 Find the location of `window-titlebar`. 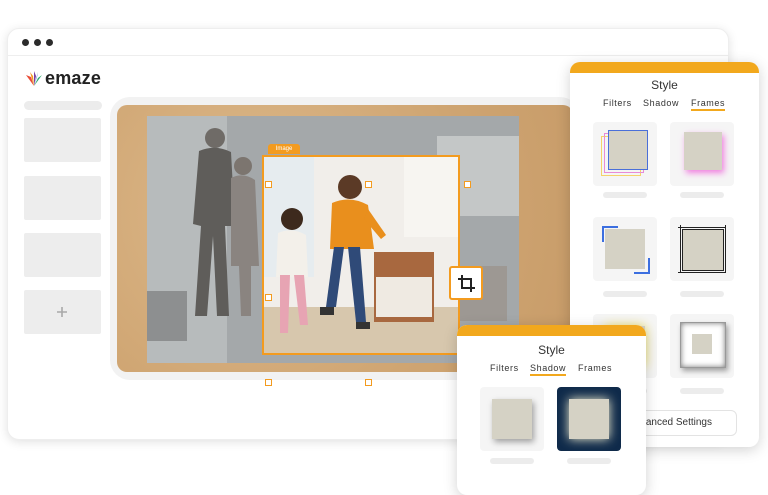

window-titlebar is located at coordinates (368, 42).